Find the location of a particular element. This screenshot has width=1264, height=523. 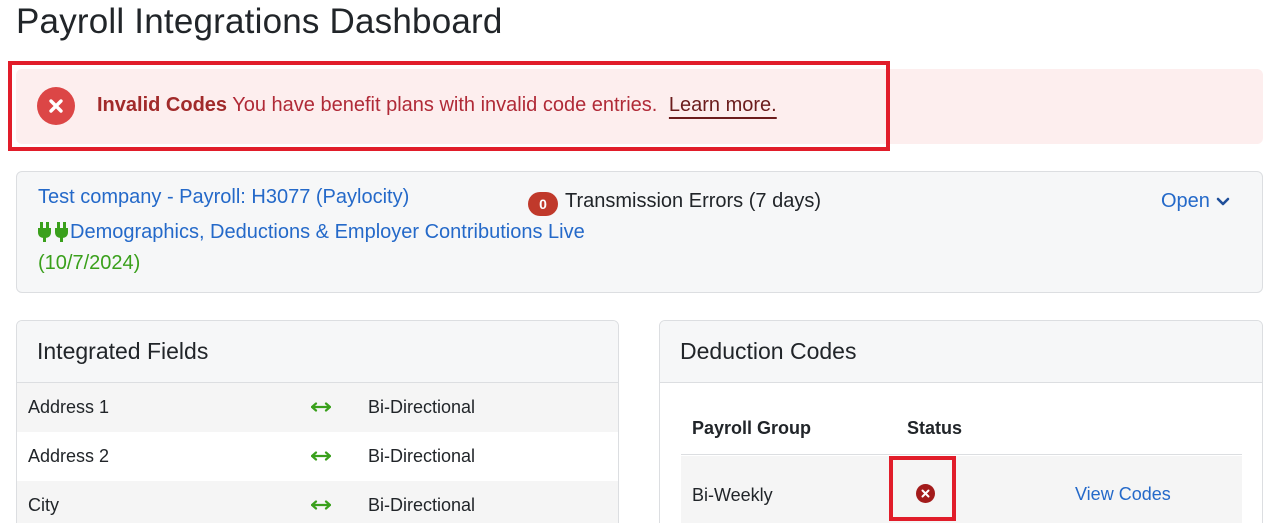

deduction-codes-title: Deduction Codes is located at coordinates (961, 352).